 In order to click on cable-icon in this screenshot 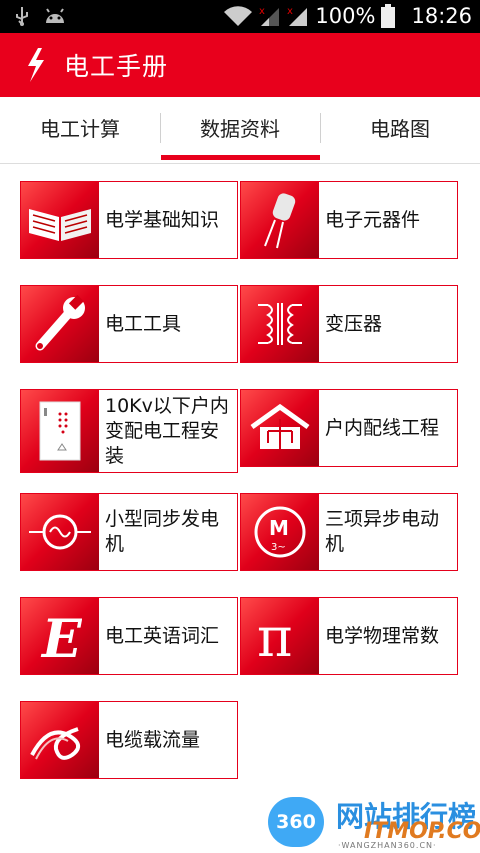, I will do `click(55, 743)`.